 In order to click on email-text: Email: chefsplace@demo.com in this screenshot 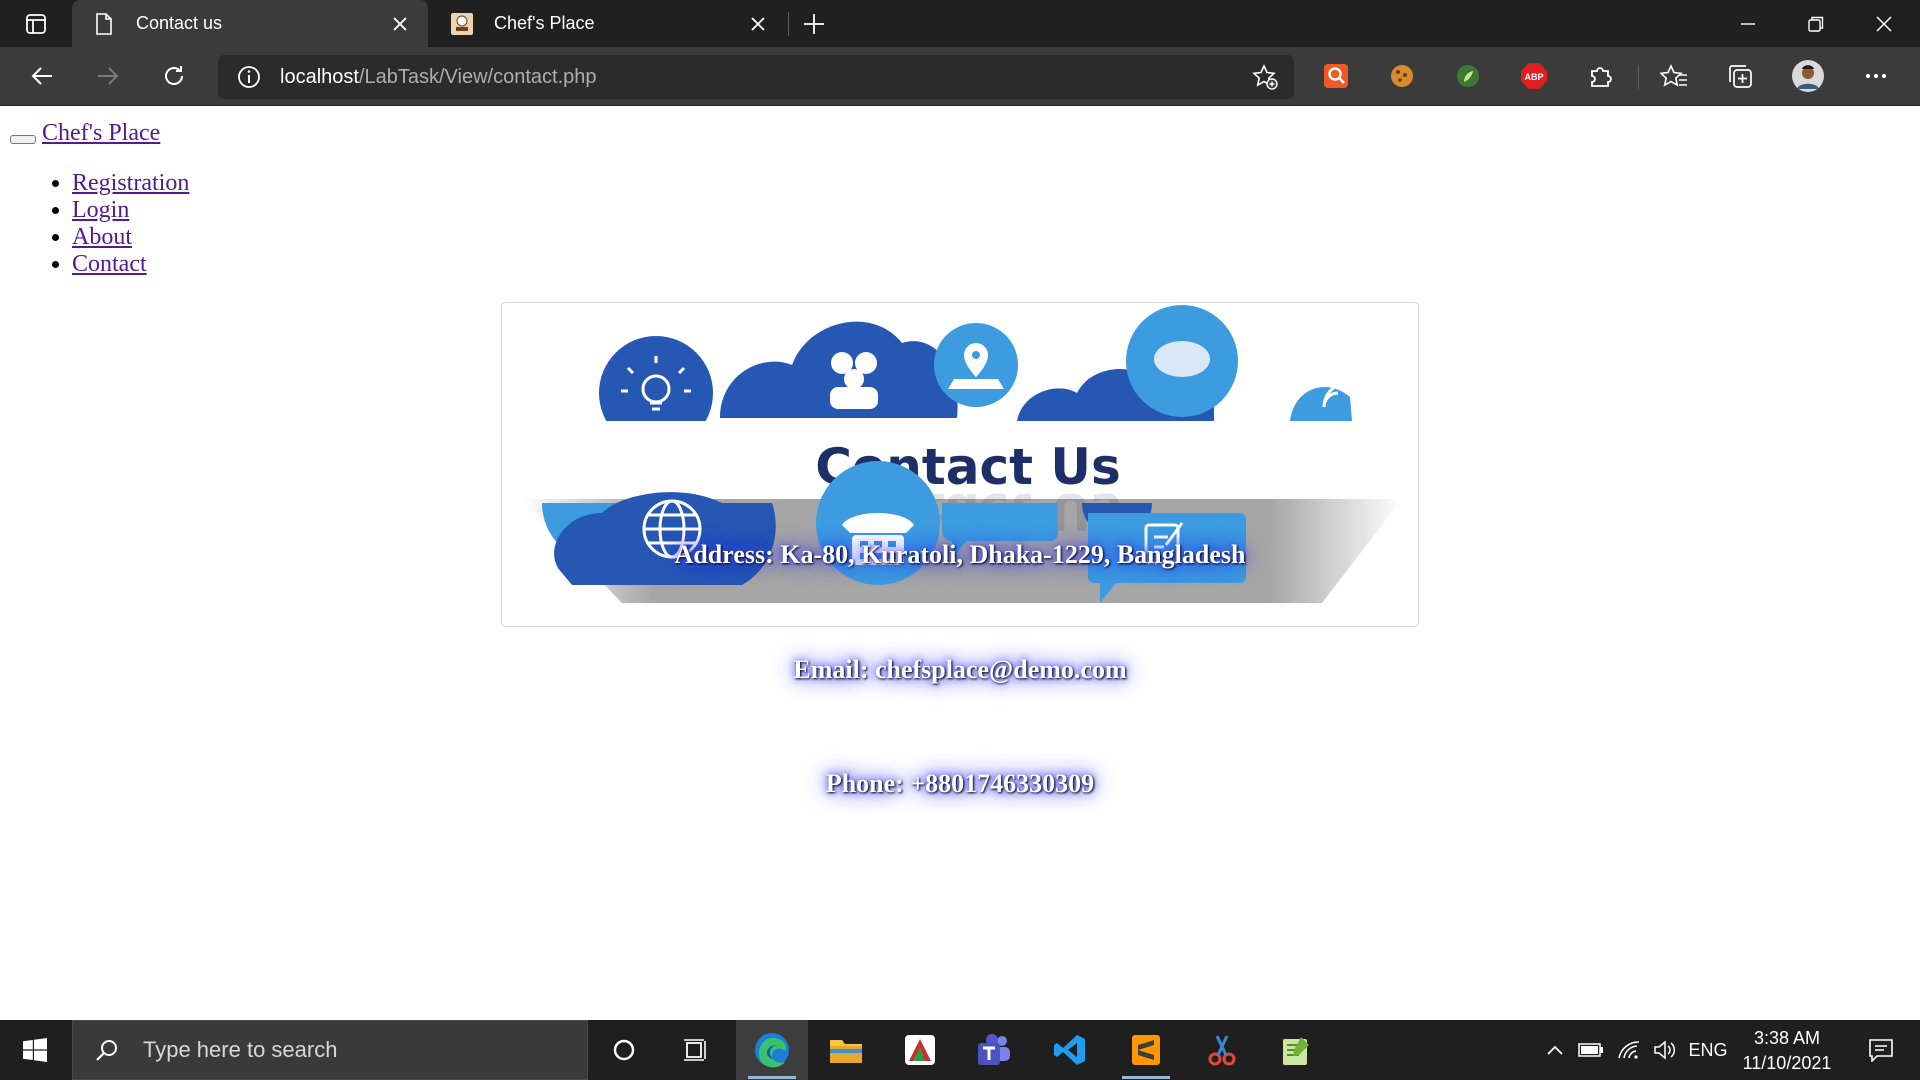, I will do `click(960, 669)`.